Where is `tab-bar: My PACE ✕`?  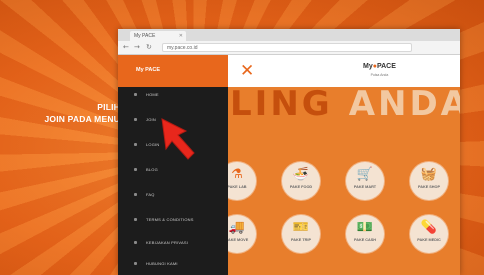 tab-bar: My PACE ✕ is located at coordinates (289, 35).